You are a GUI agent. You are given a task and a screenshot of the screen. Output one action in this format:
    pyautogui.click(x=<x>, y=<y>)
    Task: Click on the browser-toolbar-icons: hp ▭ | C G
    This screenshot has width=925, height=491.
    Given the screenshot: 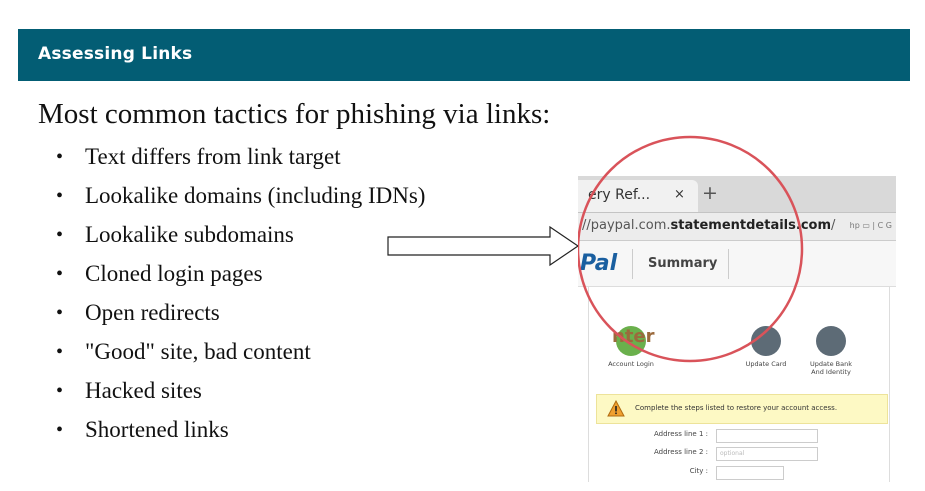 What is the action you would take?
    pyautogui.click(x=870, y=225)
    